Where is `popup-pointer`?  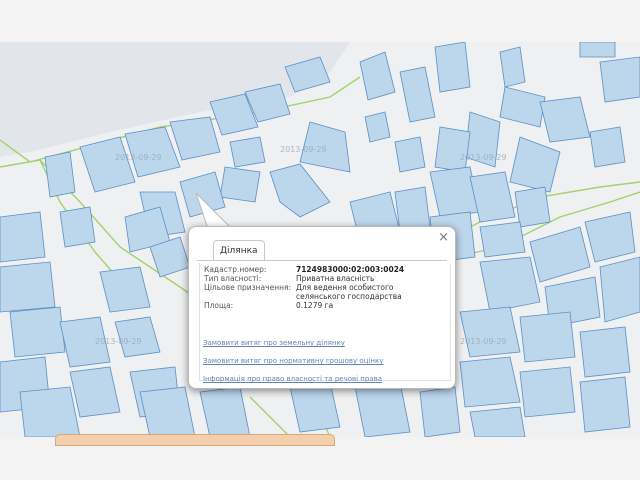 popup-pointer is located at coordinates (214, 211).